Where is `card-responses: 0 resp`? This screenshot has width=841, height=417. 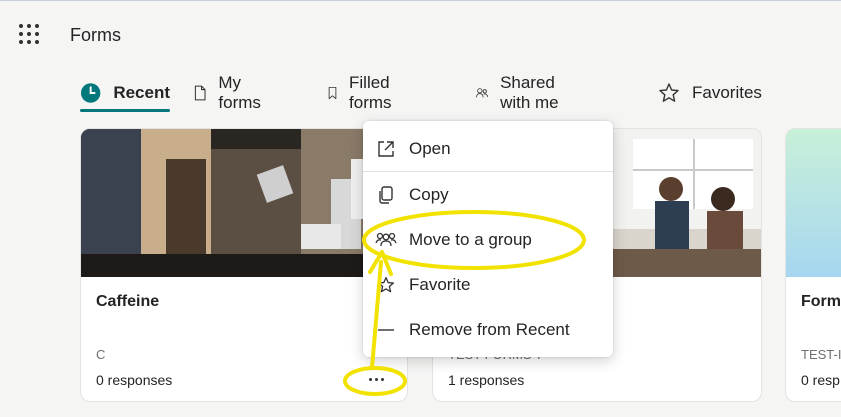 card-responses: 0 resp is located at coordinates (820, 380).